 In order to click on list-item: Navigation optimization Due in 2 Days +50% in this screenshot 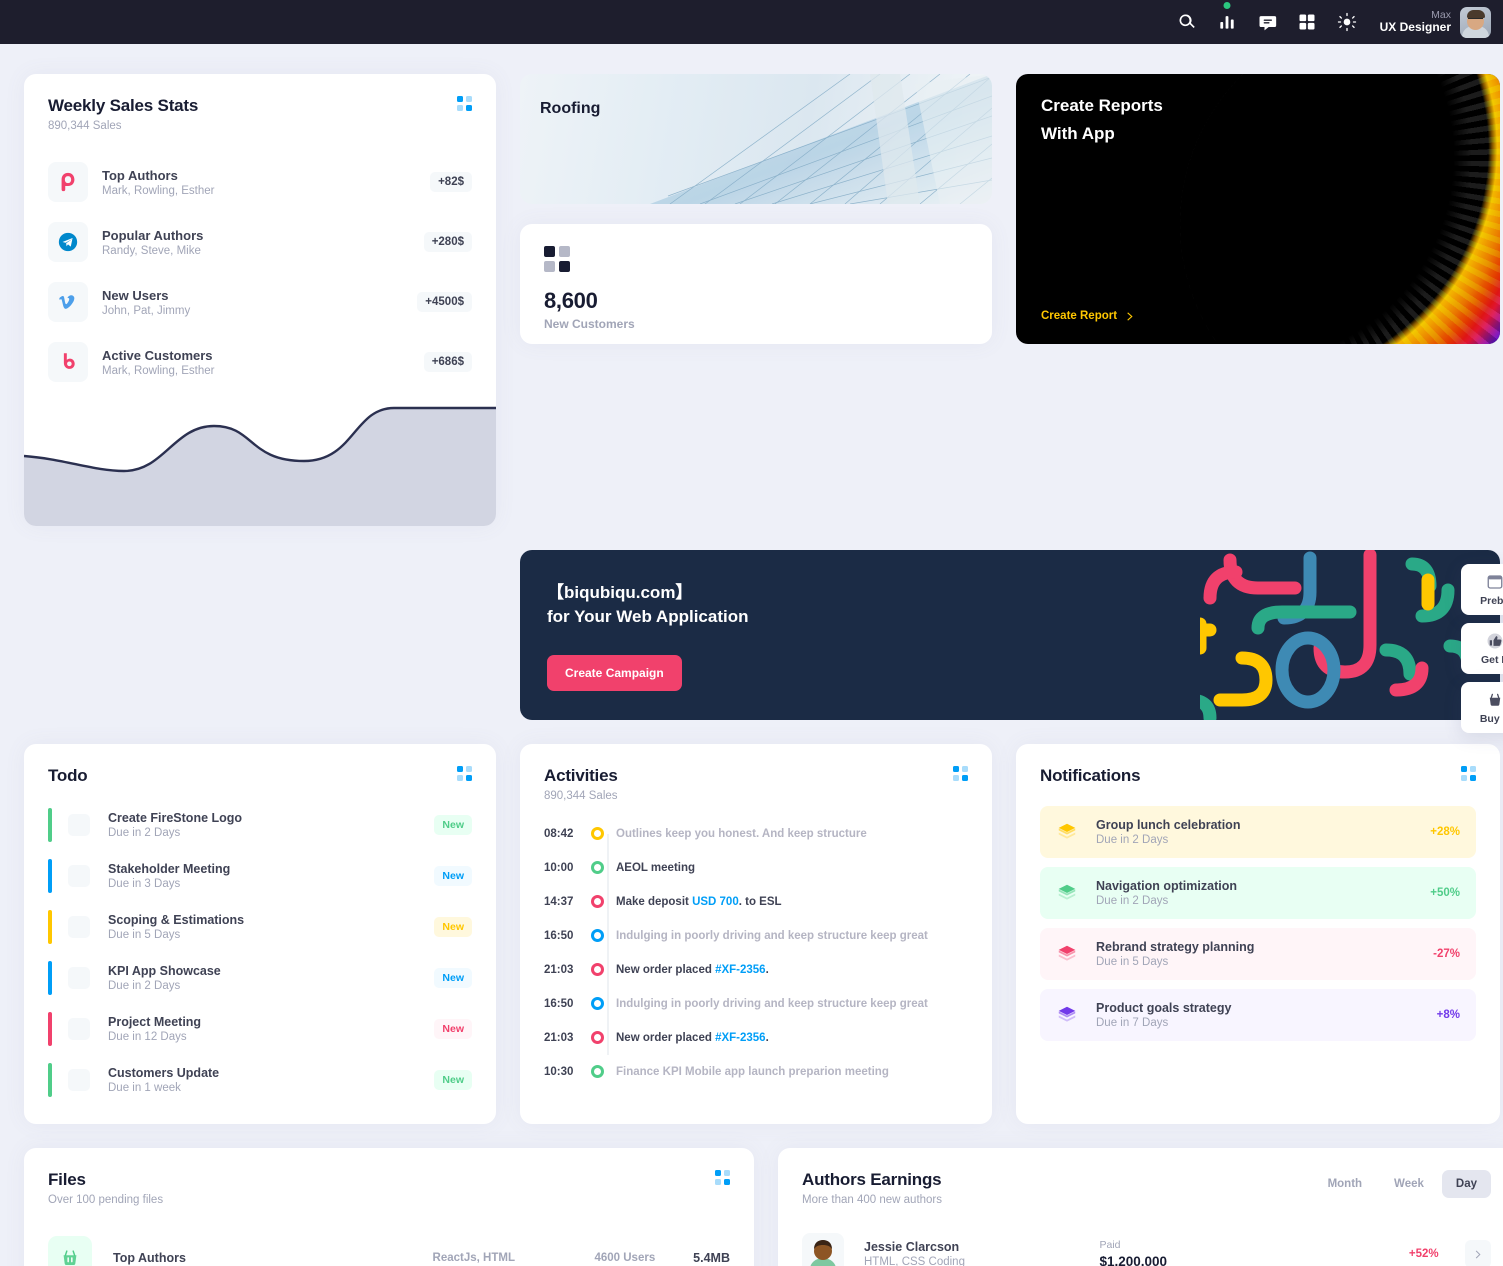, I will do `click(1258, 893)`.